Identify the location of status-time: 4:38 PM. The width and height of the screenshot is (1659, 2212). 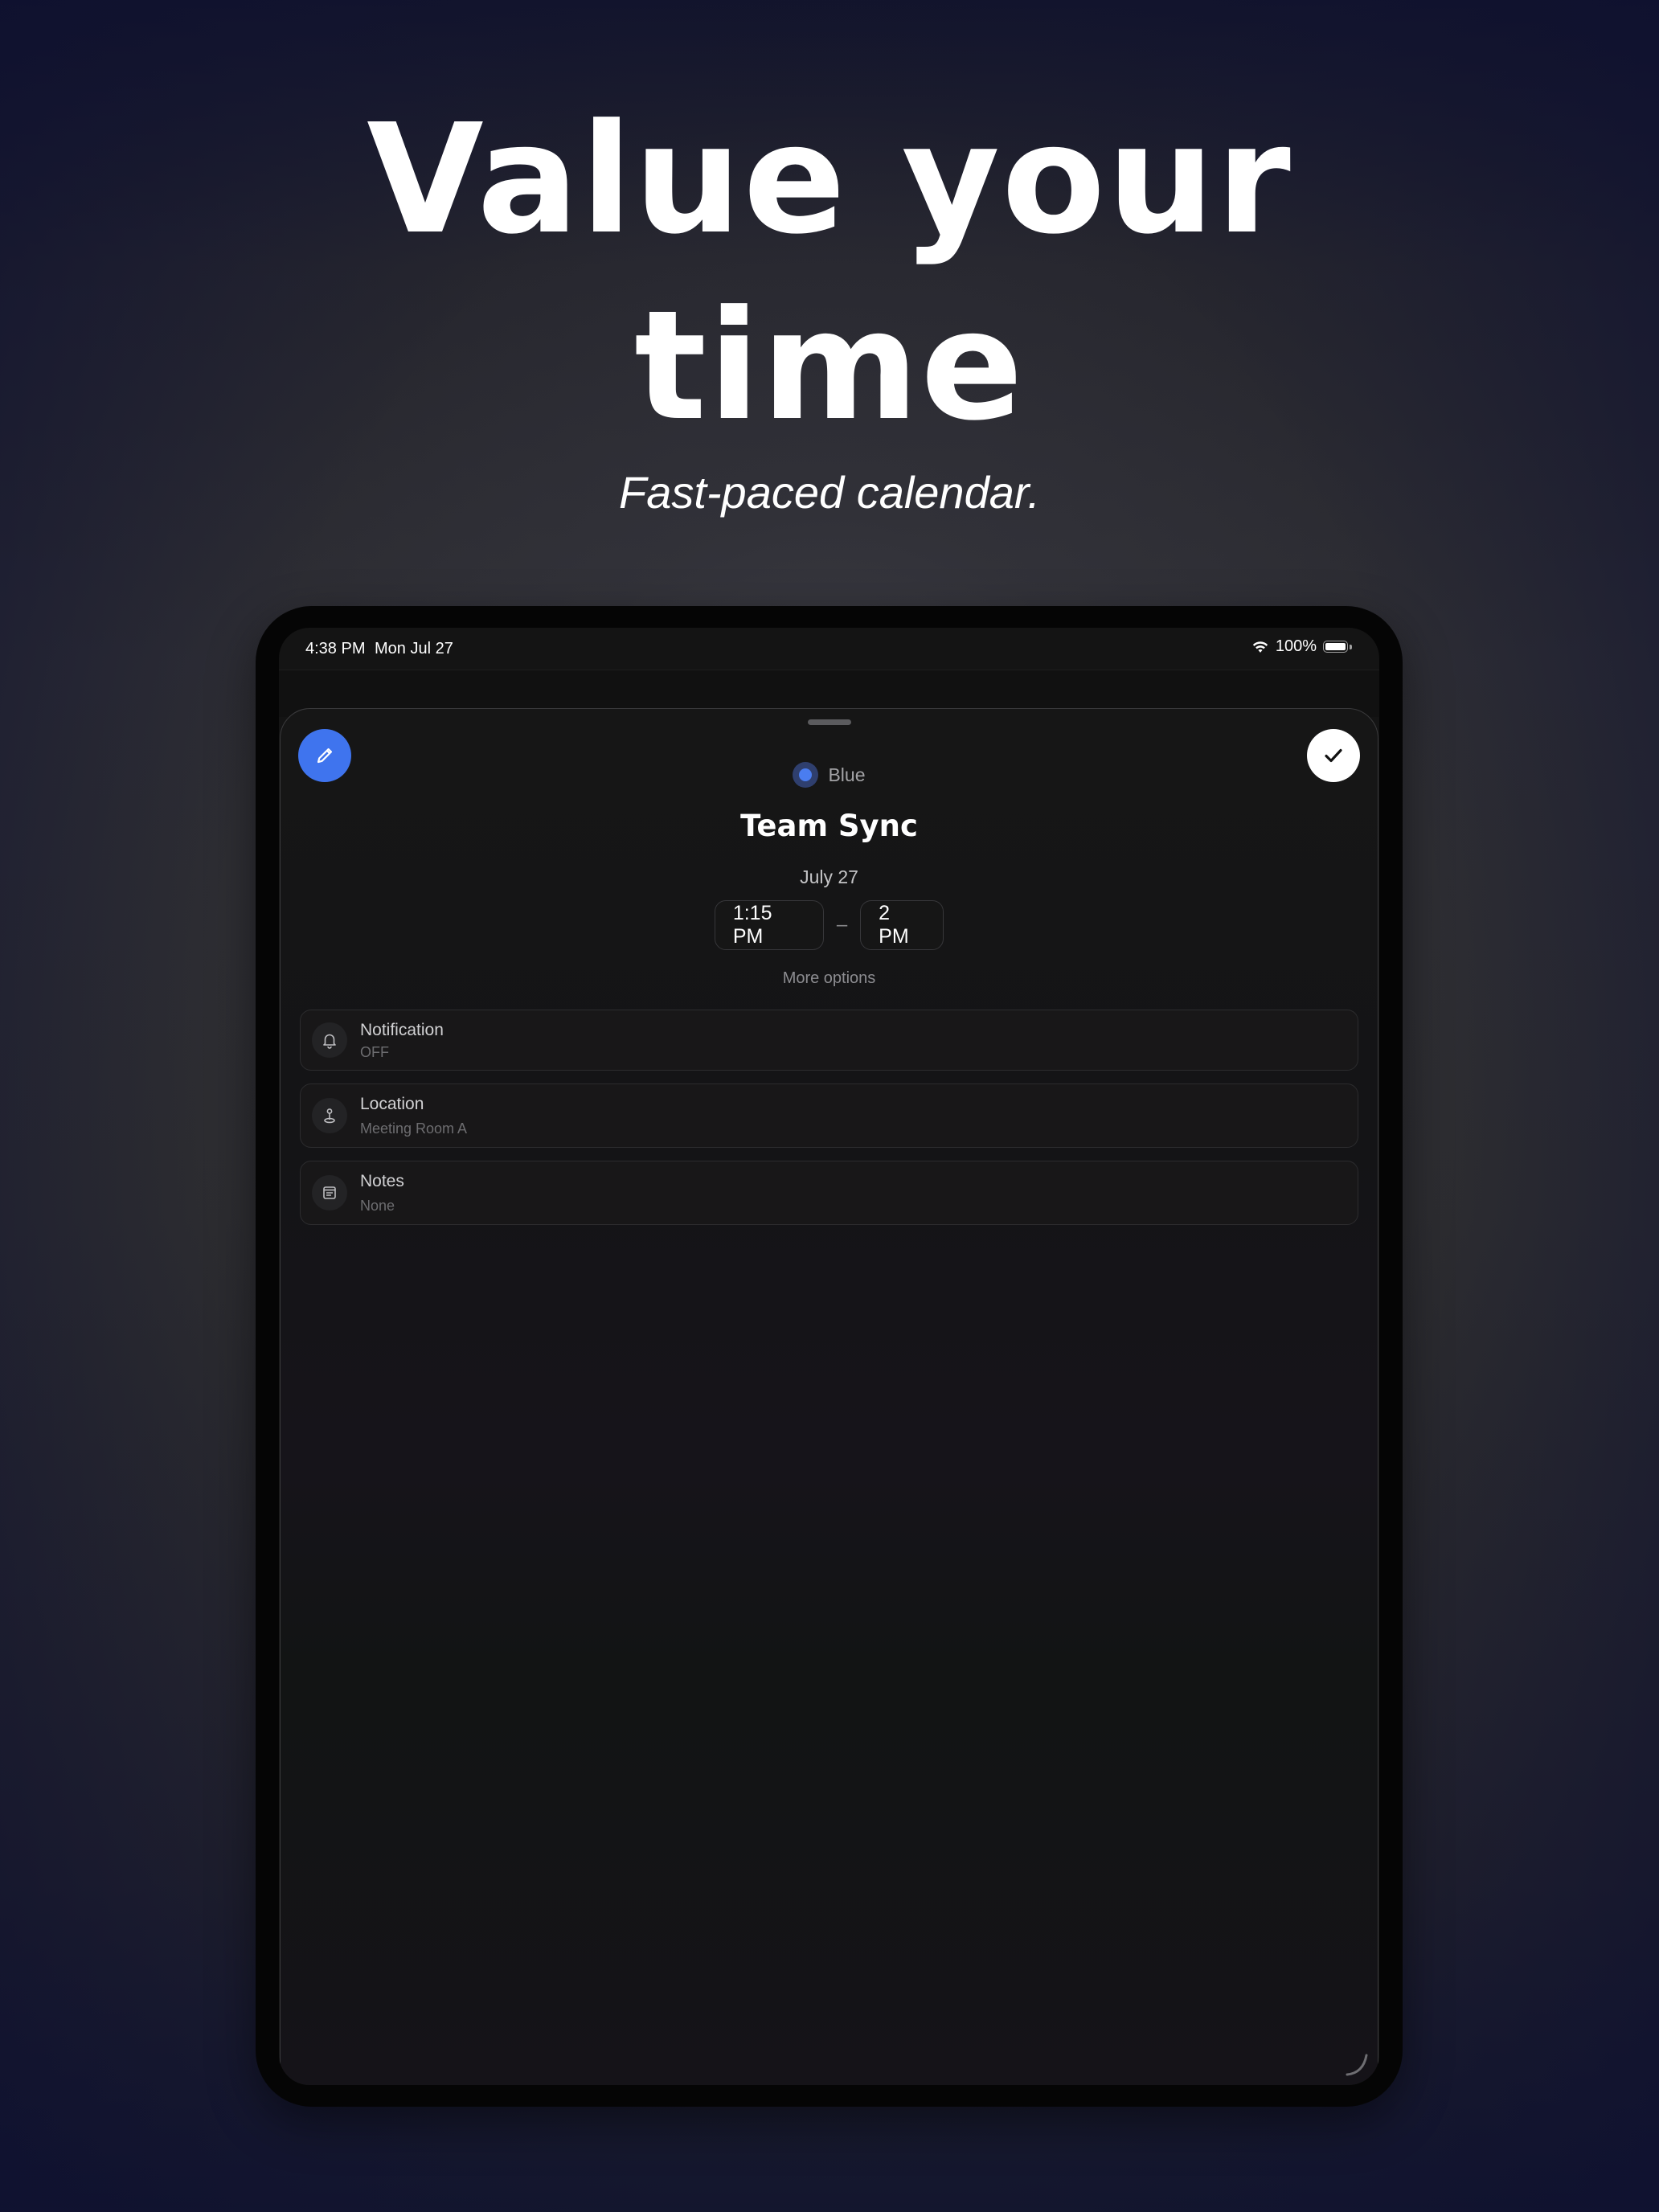
(335, 648).